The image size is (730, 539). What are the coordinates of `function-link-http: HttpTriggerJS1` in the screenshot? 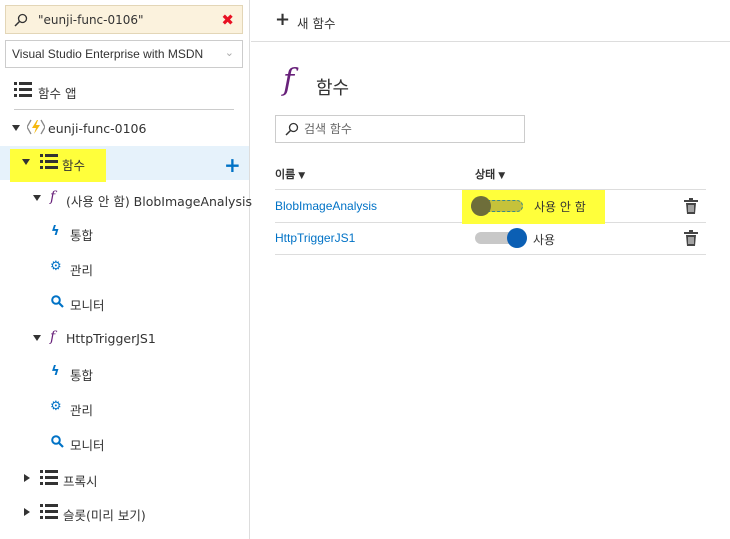 It's located at (315, 238).